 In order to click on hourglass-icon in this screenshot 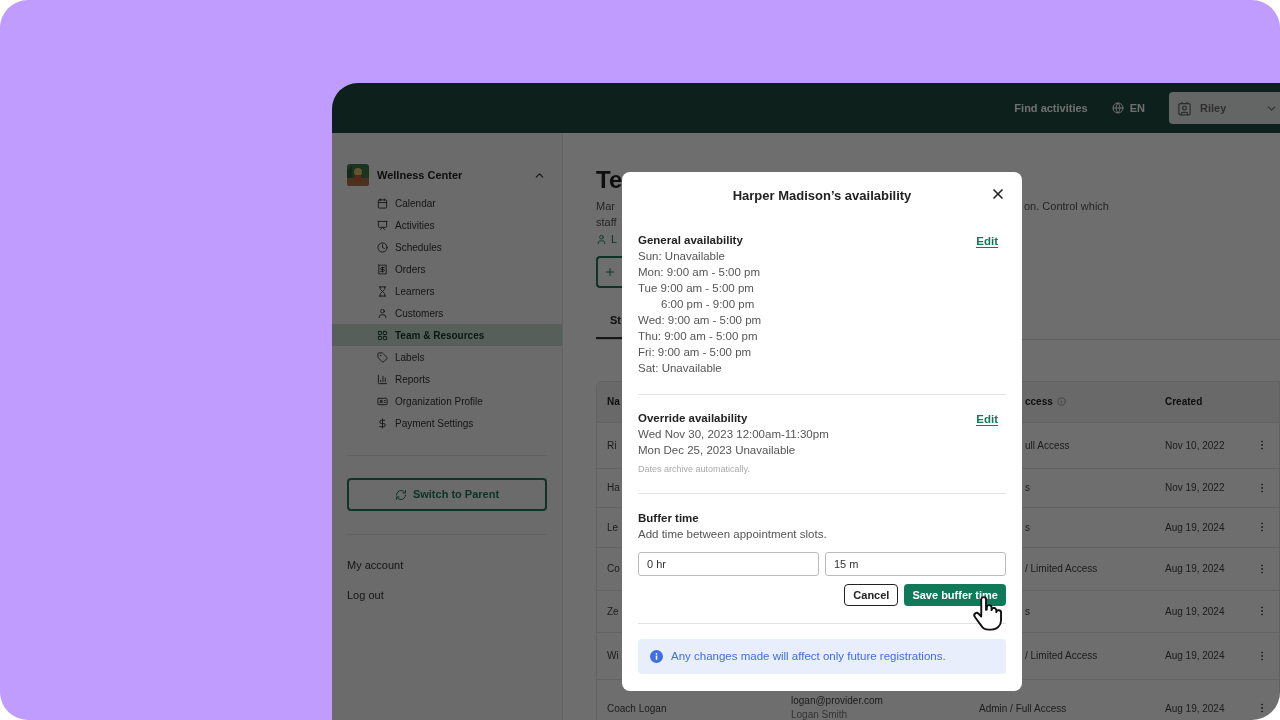, I will do `click(382, 291)`.